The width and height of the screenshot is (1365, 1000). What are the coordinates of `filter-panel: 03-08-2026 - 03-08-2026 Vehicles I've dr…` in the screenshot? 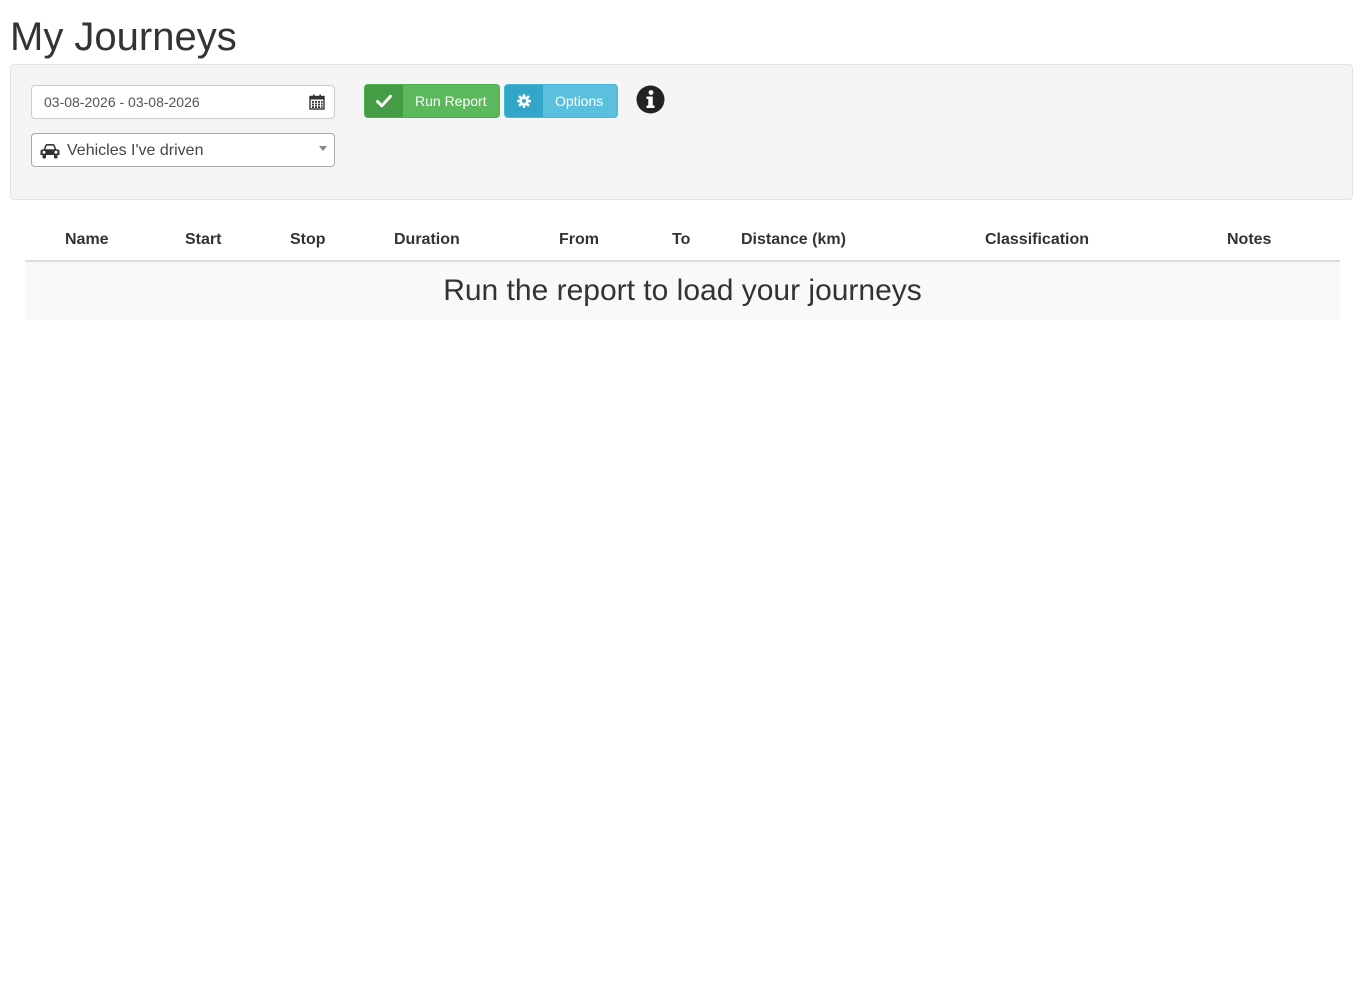 It's located at (681, 132).